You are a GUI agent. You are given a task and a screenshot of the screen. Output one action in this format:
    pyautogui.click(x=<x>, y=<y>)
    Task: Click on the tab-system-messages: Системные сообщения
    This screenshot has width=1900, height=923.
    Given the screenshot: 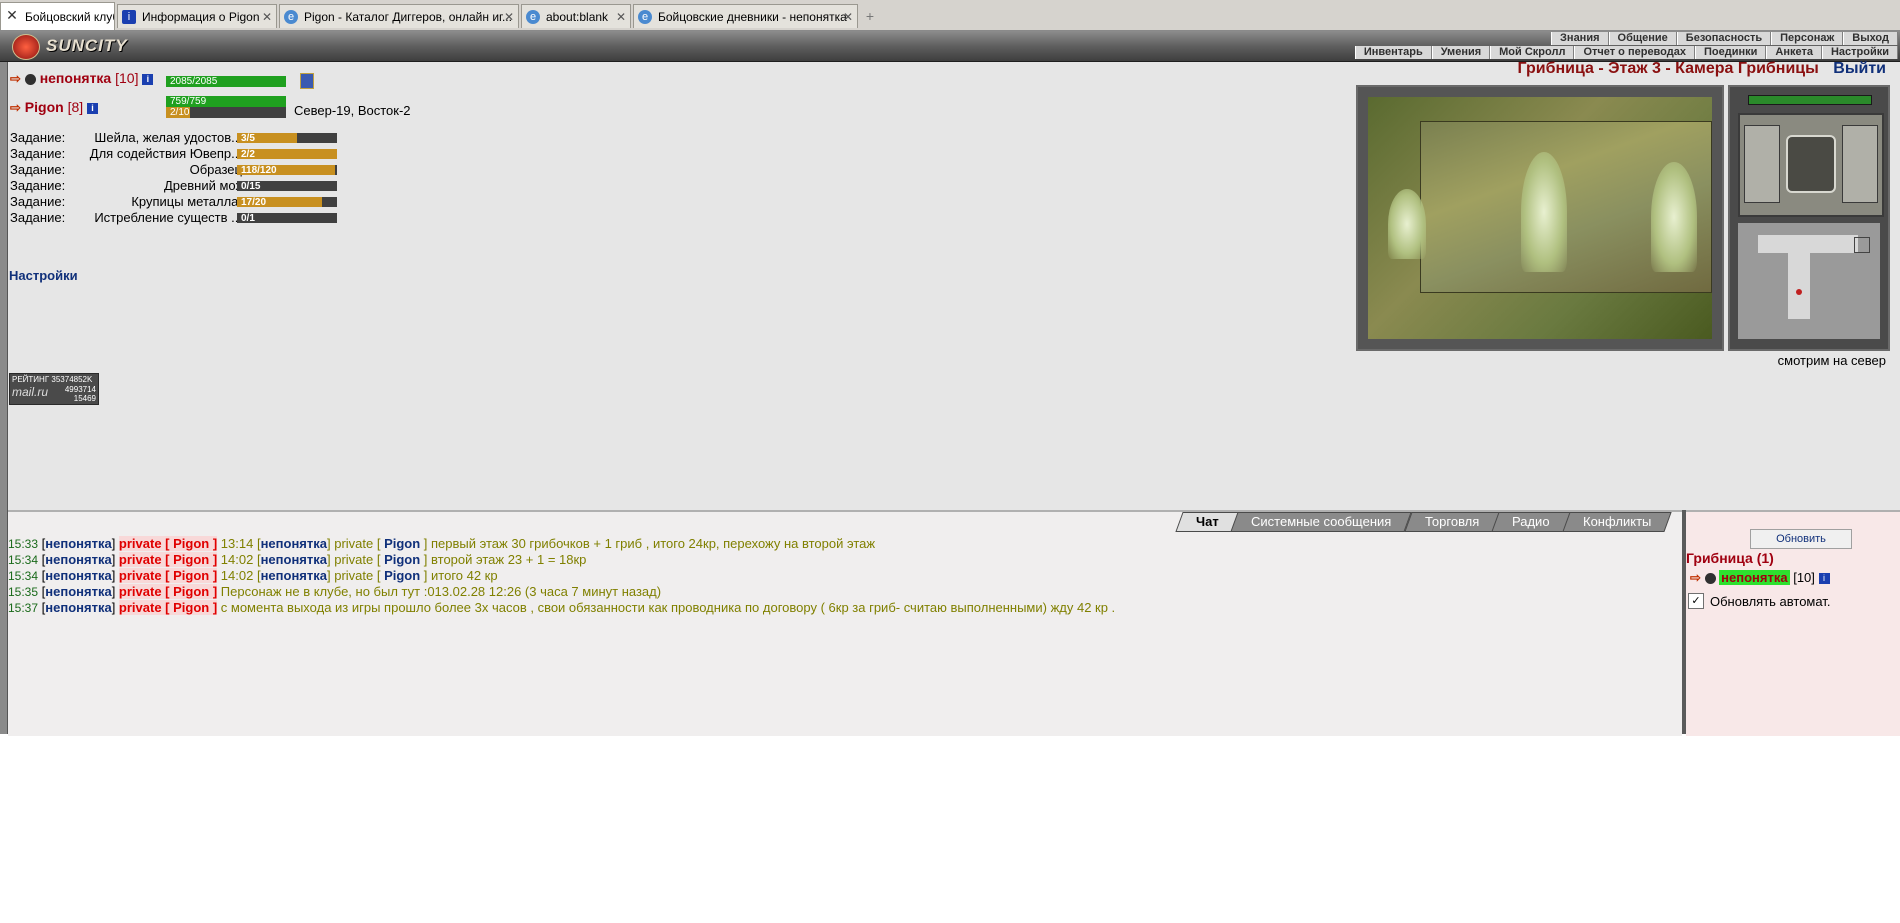 What is the action you would take?
    pyautogui.click(x=1321, y=522)
    